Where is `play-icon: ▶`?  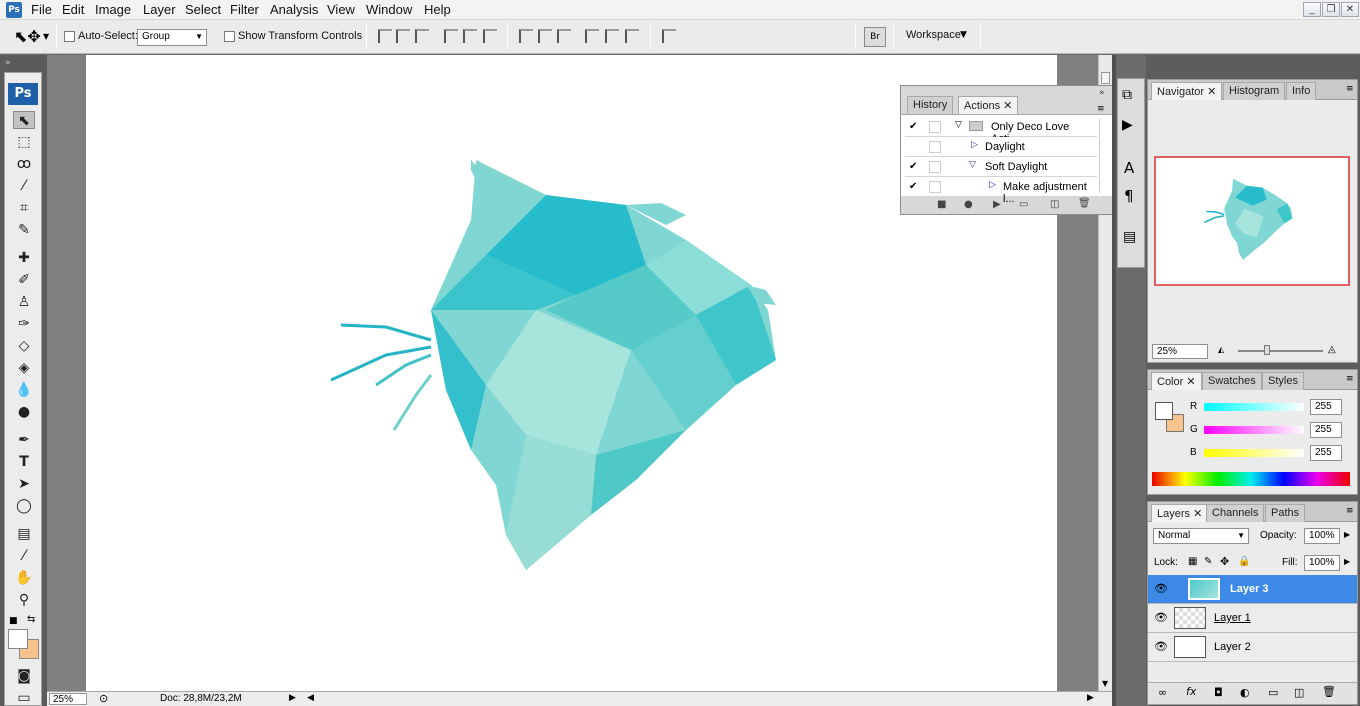 play-icon: ▶ is located at coordinates (997, 204).